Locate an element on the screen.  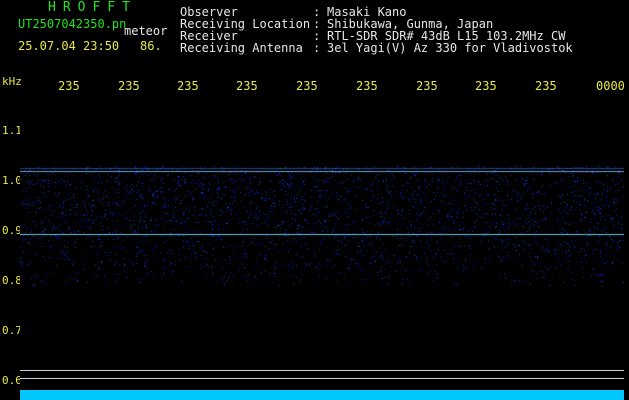
timestamp: 25.07.04 23:50 is located at coordinates (69, 46).